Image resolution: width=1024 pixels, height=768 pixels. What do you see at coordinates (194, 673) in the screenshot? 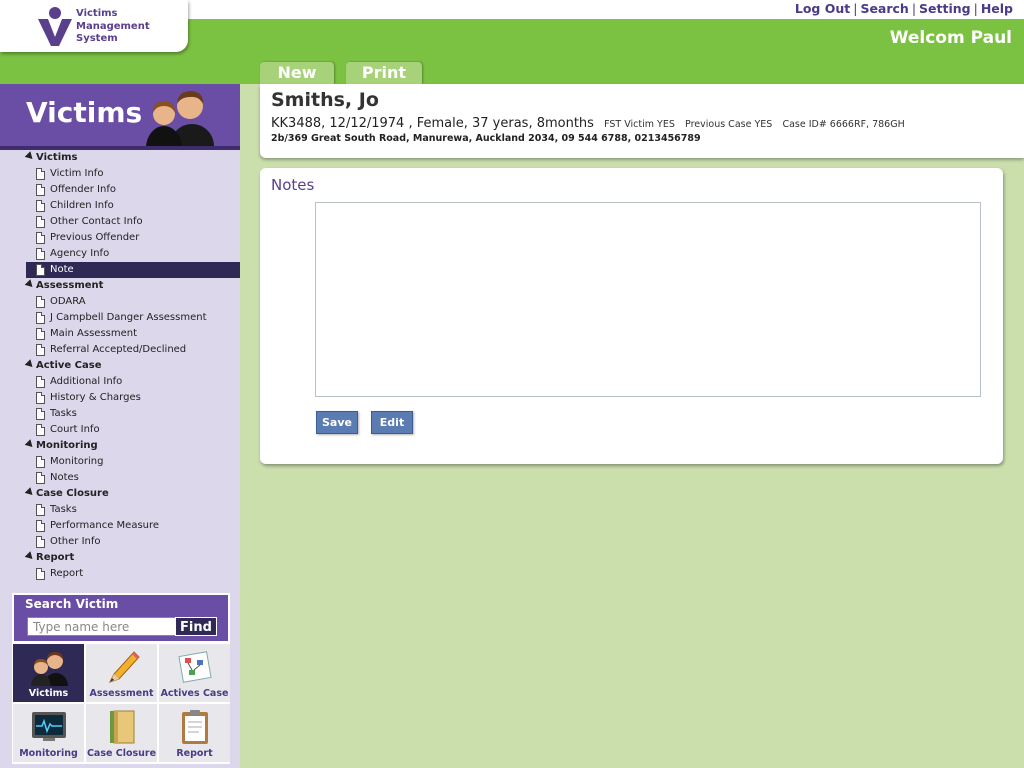
I see `shortcut-actives-case: Actives Case` at bounding box center [194, 673].